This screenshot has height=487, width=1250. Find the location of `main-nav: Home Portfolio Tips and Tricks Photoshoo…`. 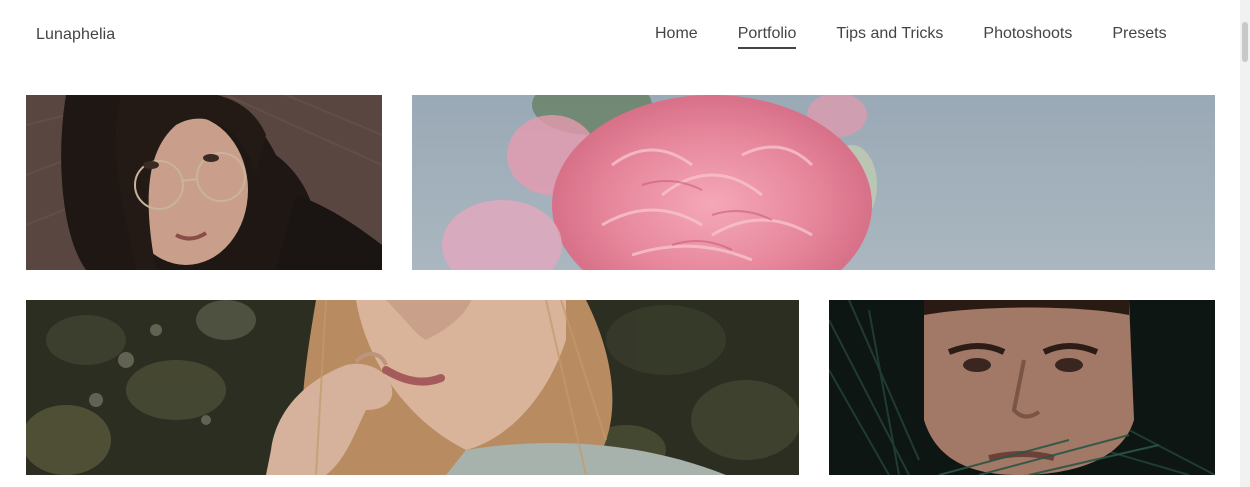

main-nav: Home Portfolio Tips and Tricks Photoshoo… is located at coordinates (911, 37).